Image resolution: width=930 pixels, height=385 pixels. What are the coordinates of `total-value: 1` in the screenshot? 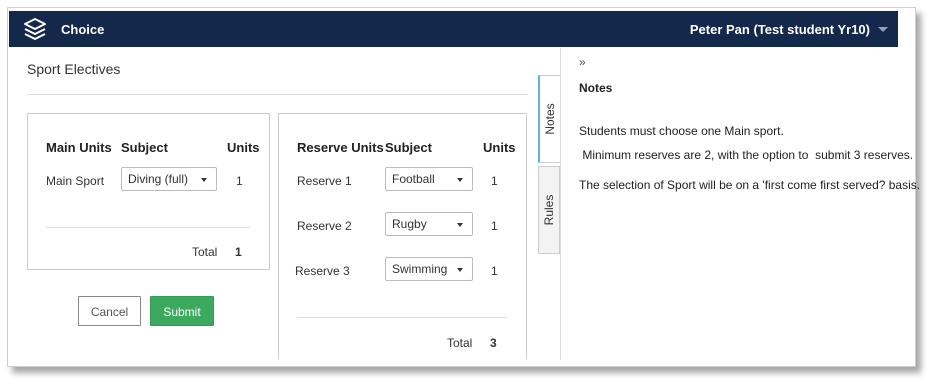 It's located at (238, 252).